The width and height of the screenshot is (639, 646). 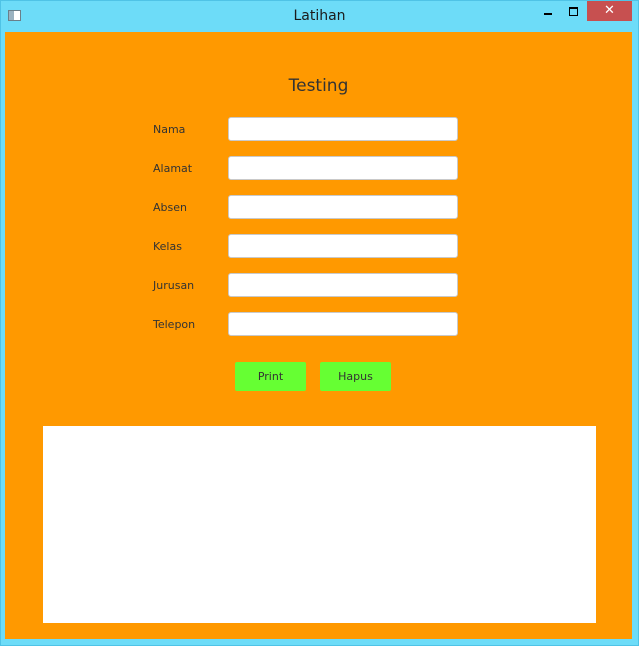 I want to click on close-button: ✕, so click(x=609, y=11).